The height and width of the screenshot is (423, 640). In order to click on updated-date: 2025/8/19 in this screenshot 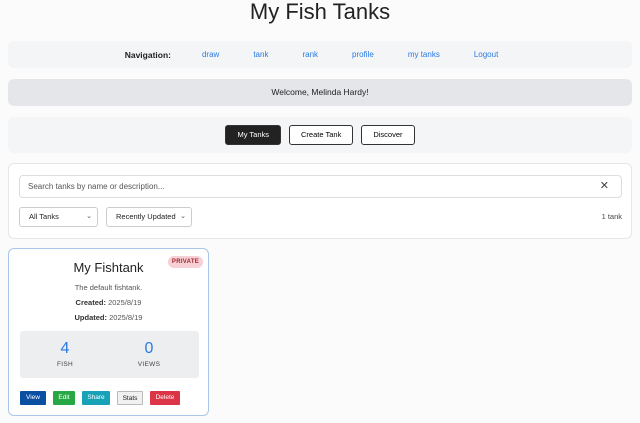, I will do `click(126, 317)`.